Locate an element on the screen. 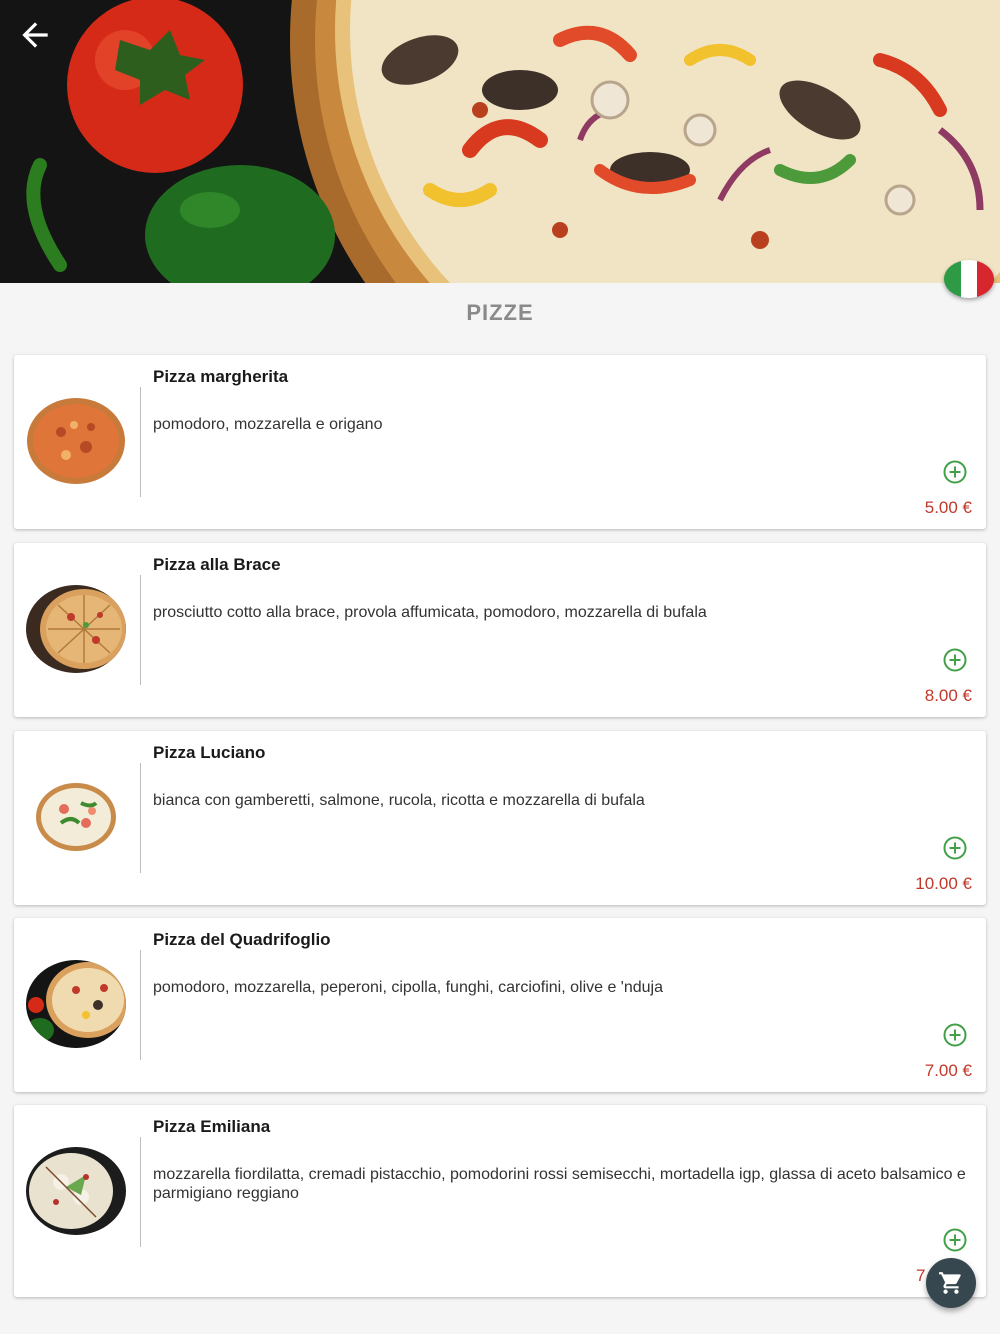 The height and width of the screenshot is (1334, 1000). product-name: Pizza Emiliana is located at coordinates (212, 1126).